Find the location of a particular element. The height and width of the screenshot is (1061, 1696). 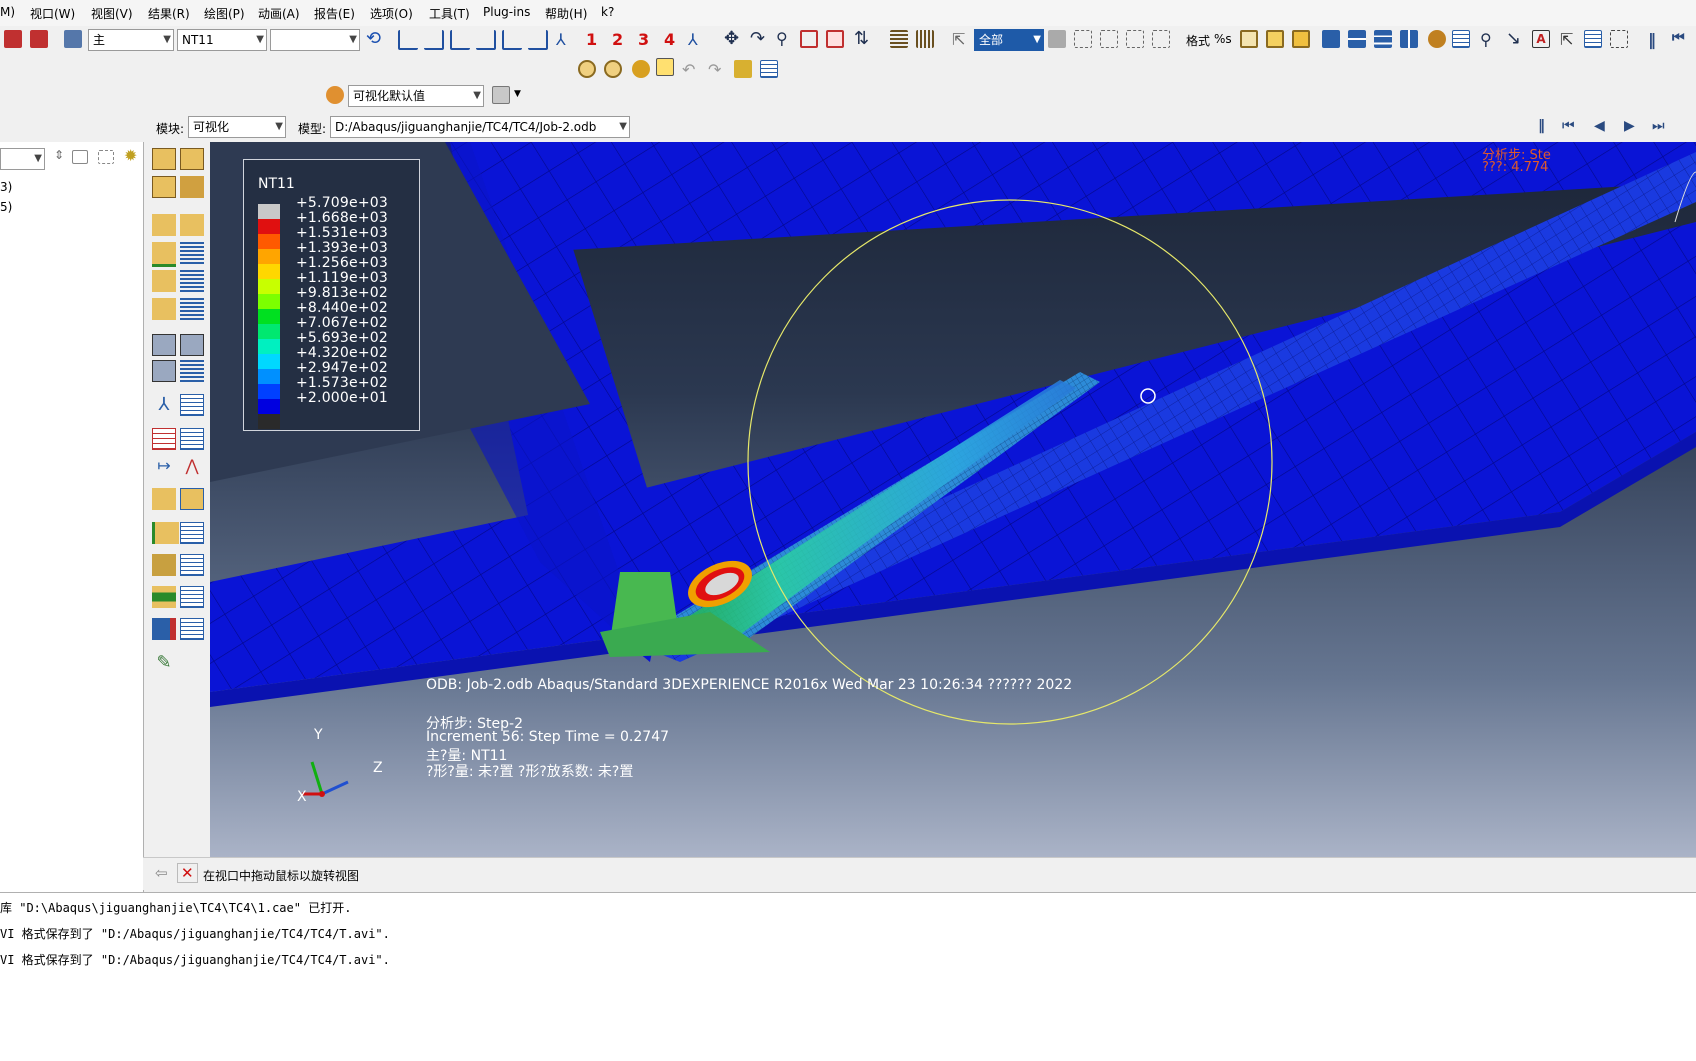

box-zoom-icon is located at coordinates (809, 39).